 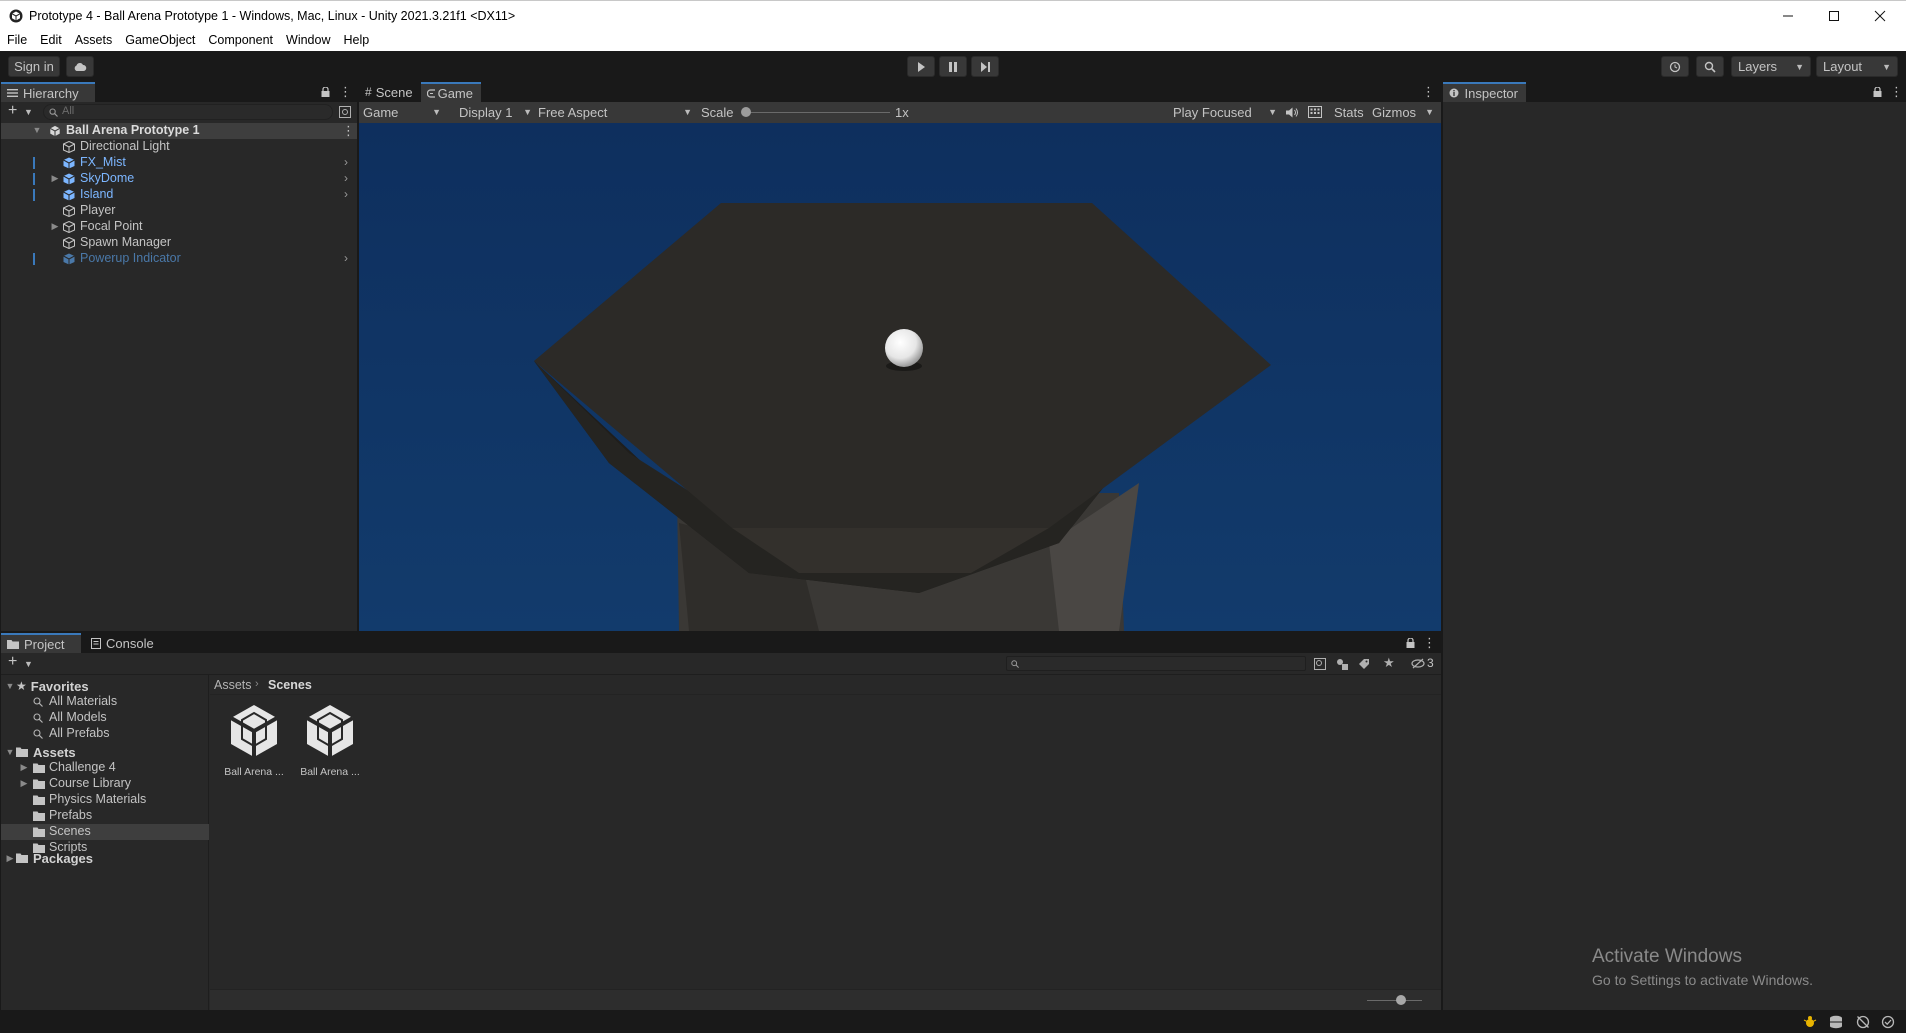 I want to click on aspect-dropdown: Free Aspect ▼, so click(x=615, y=112).